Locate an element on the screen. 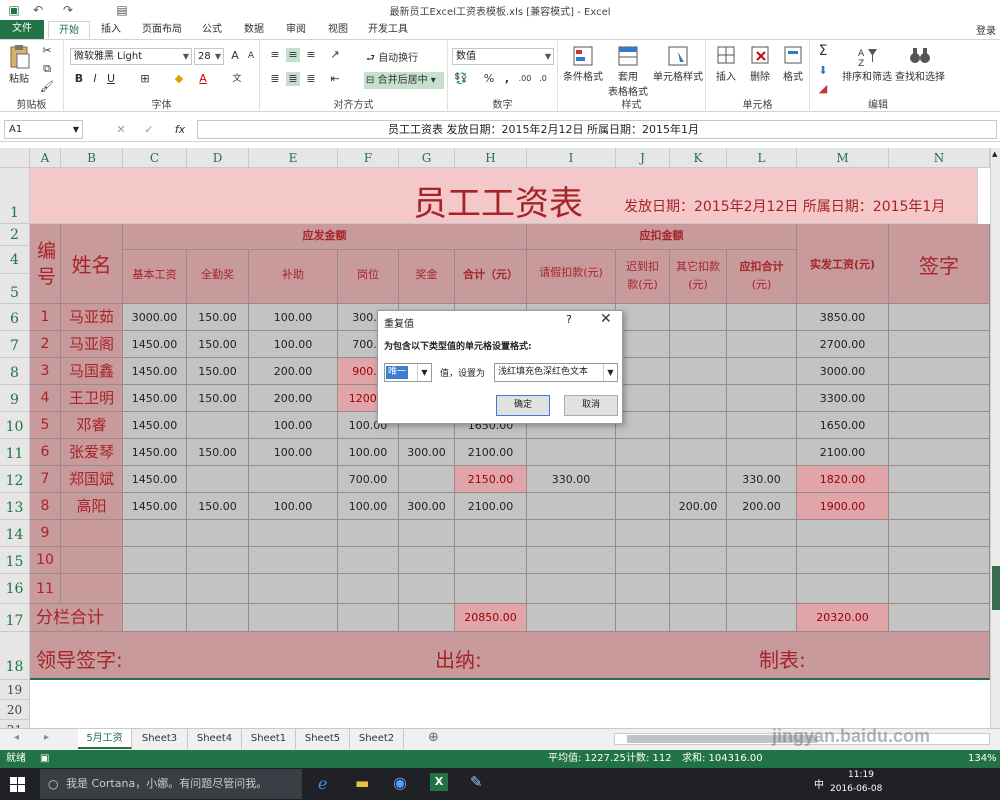 This screenshot has height=800, width=1000. table-cell-other: 200.00 is located at coordinates (698, 506).